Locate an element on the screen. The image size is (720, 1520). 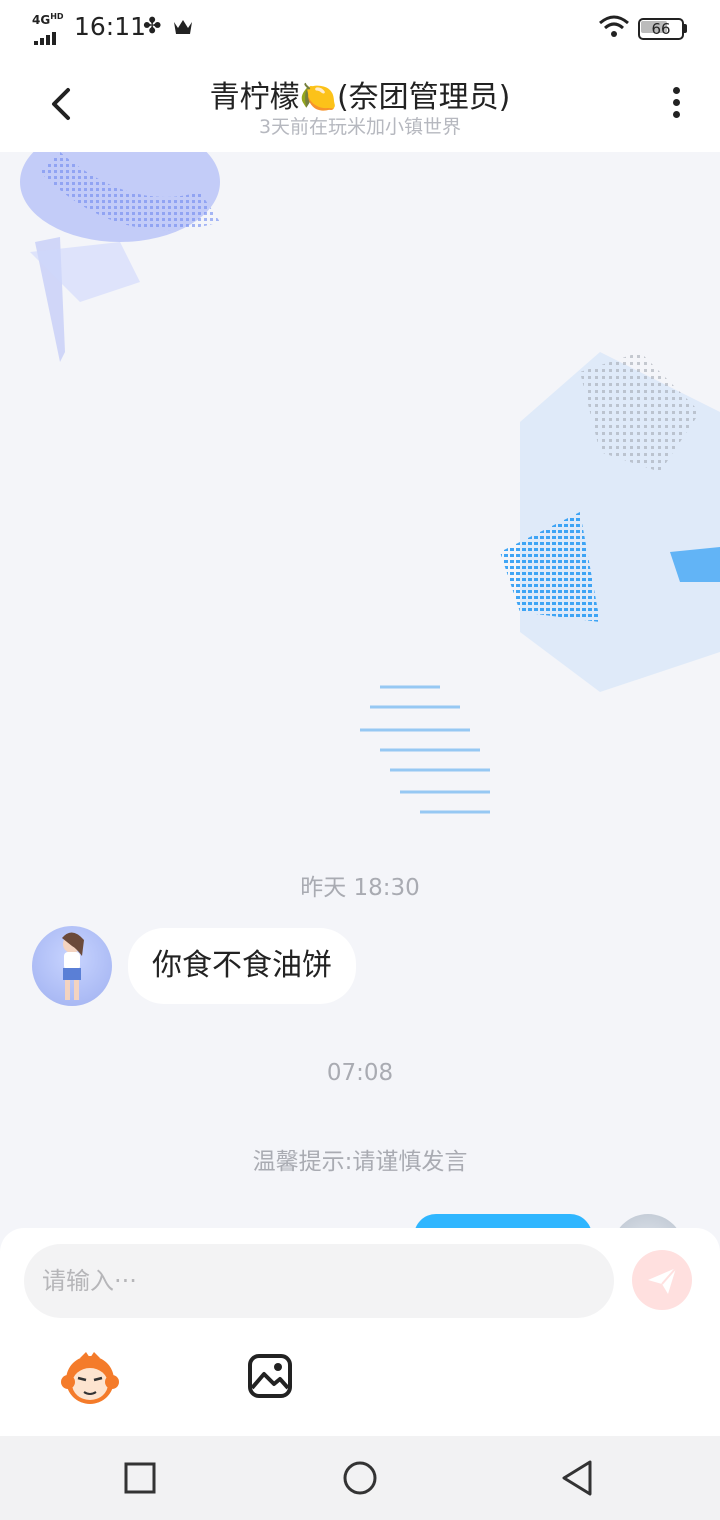
battery-level: 66 is located at coordinates (661, 29).